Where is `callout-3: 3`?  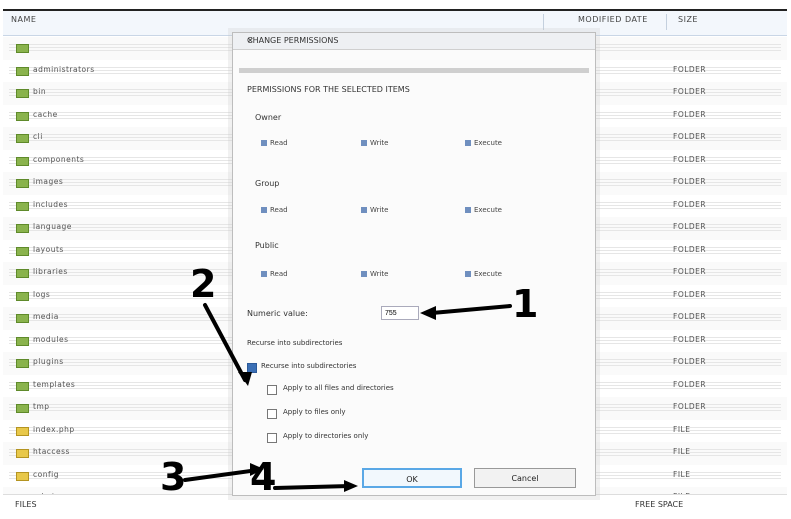
callout-3: 3 is located at coordinates (173, 477).